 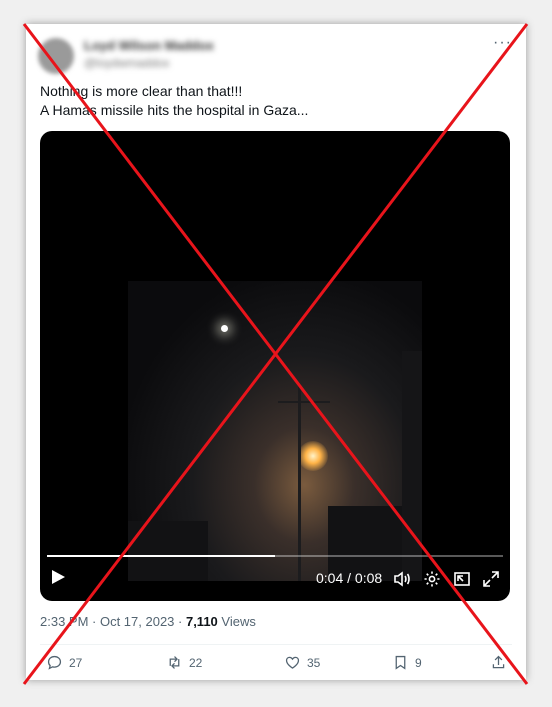 I want to click on utility-pole-arm, so click(x=304, y=402).